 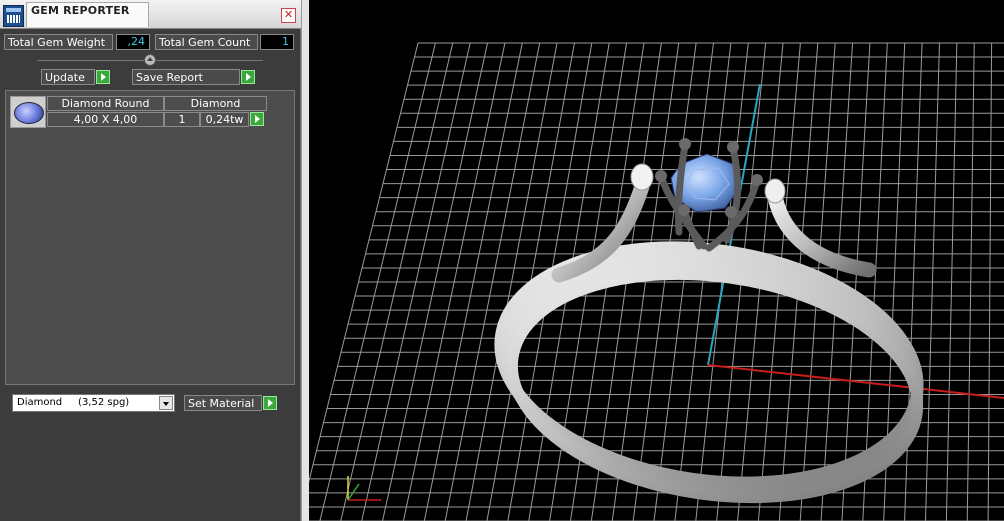 What do you see at coordinates (105, 103) in the screenshot?
I see `gem-name-cell: Diamond Round` at bounding box center [105, 103].